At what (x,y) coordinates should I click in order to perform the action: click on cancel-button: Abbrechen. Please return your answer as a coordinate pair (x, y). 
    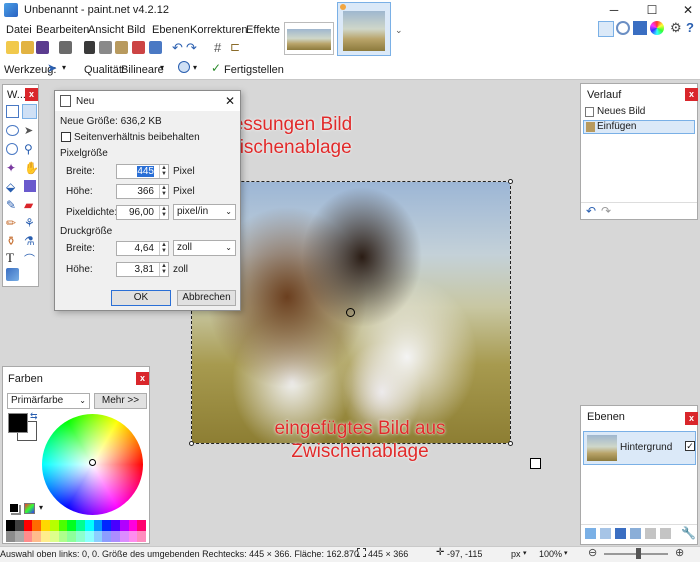
    Looking at the image, I should click on (206, 298).